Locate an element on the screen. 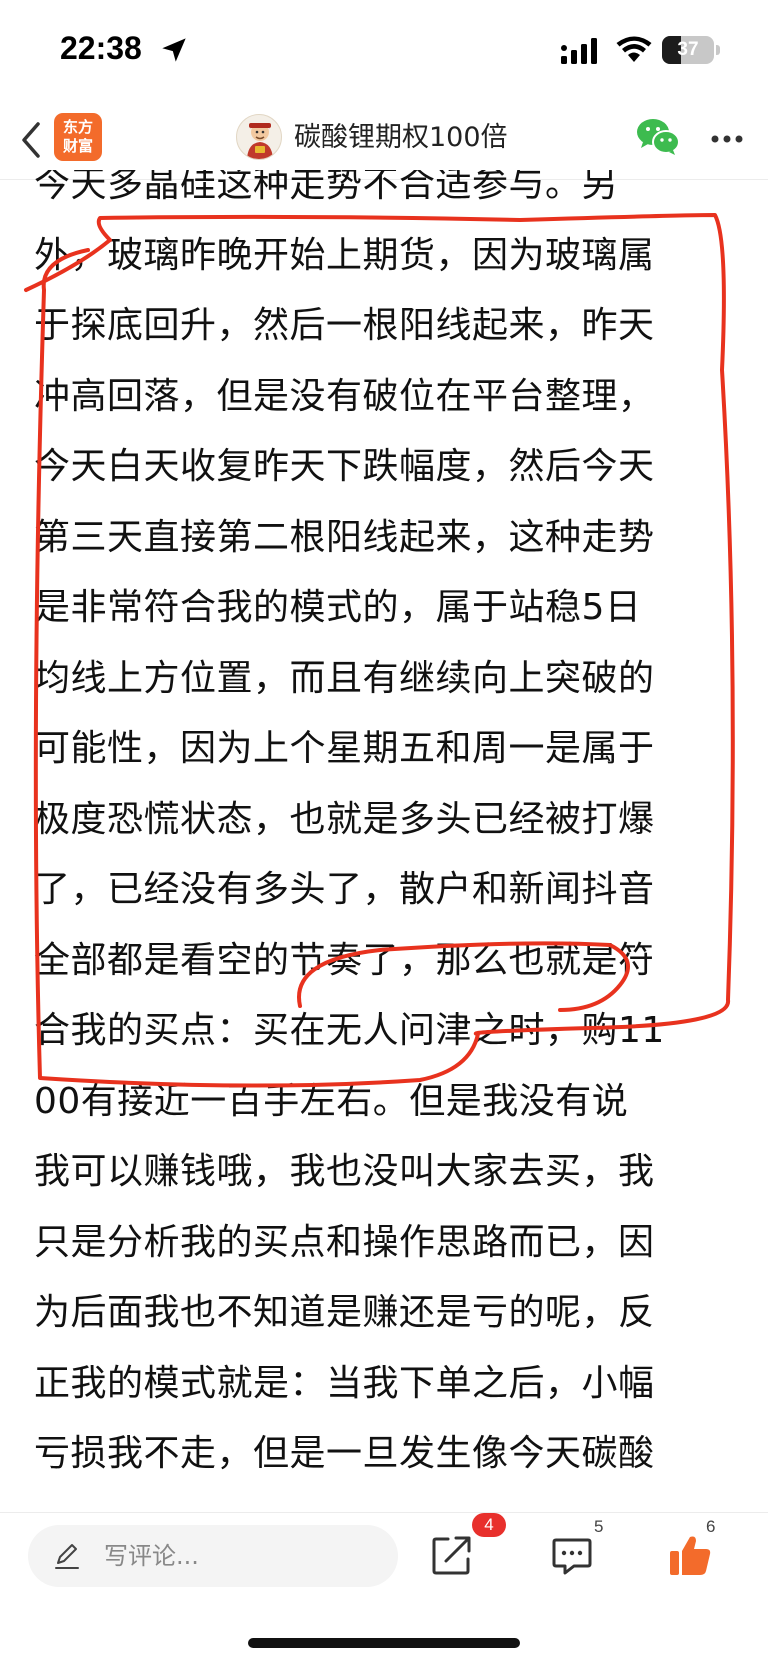  pencil-icon is located at coordinates (67, 1556).